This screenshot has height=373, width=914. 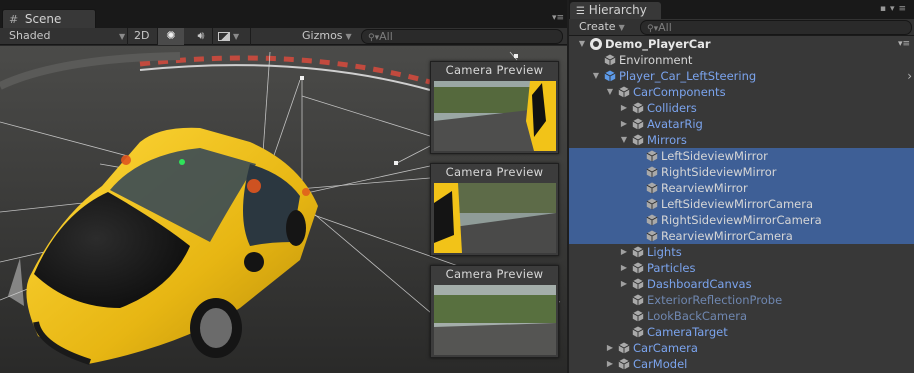 I want to click on hierarchy-row: ▶ CarModel, so click(x=741, y=364).